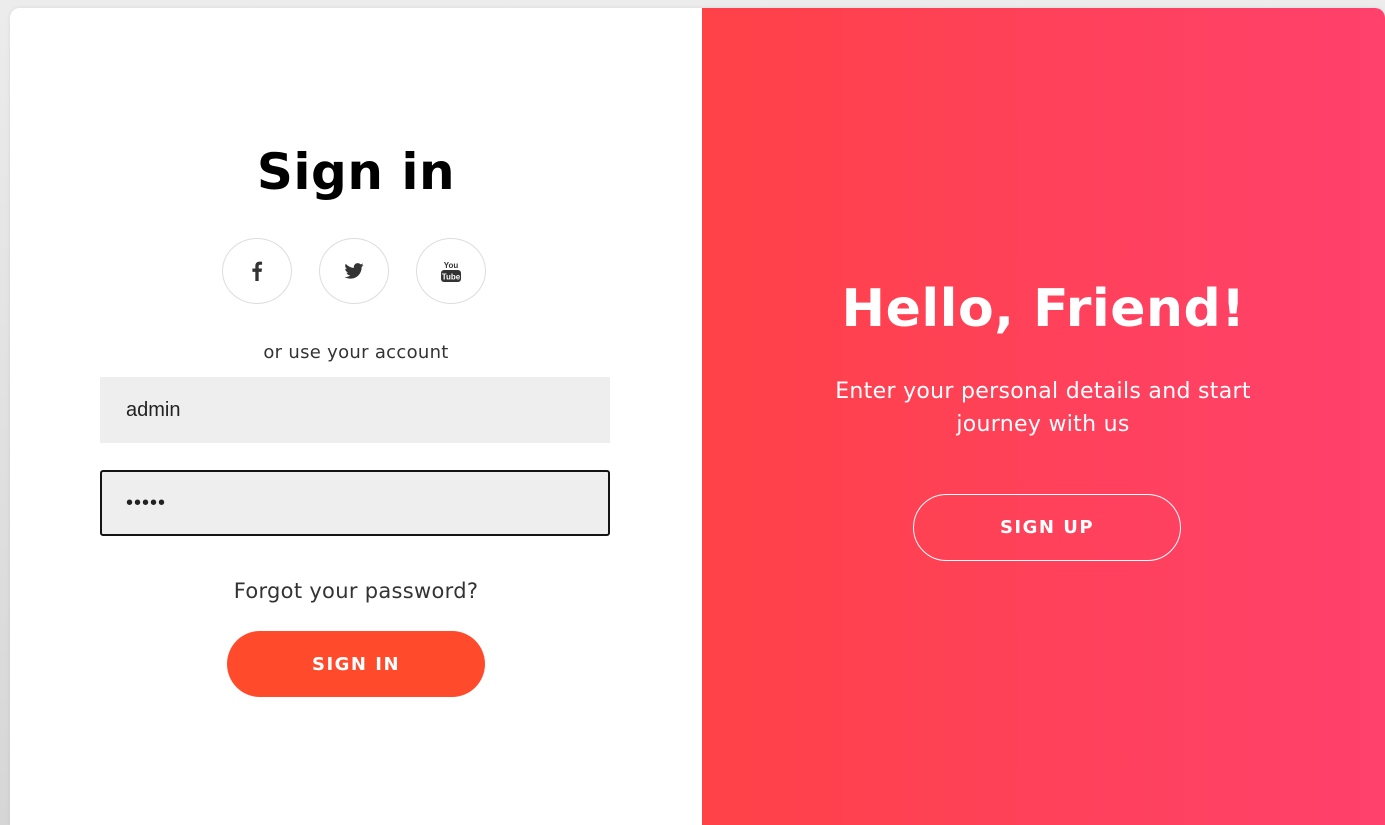  Describe the element at coordinates (356, 591) in the screenshot. I see `forgot-password-link: Forgot your password?` at that location.